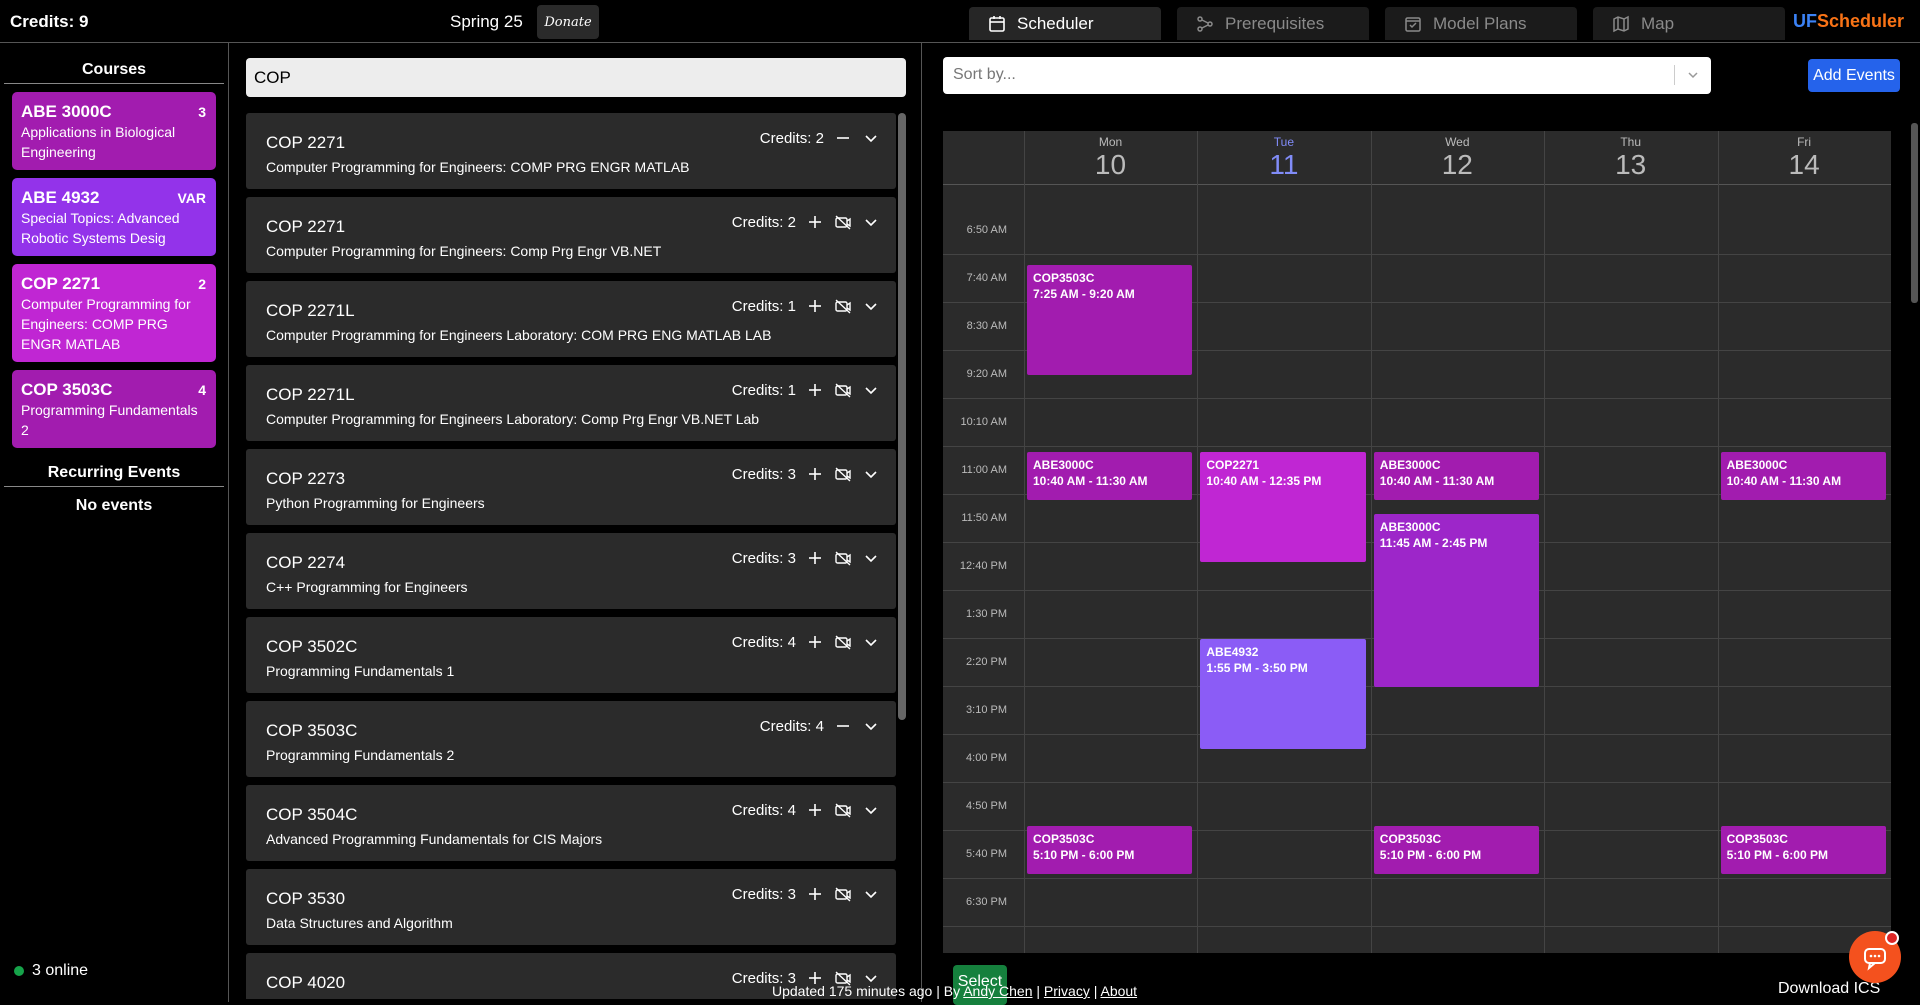 The image size is (1920, 1005). I want to click on result-credits: Credits: 2, so click(763, 222).